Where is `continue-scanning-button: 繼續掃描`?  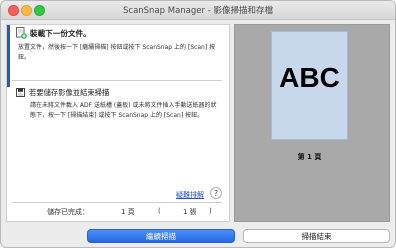
continue-scanning-button: 繼續掃描 is located at coordinates (161, 236).